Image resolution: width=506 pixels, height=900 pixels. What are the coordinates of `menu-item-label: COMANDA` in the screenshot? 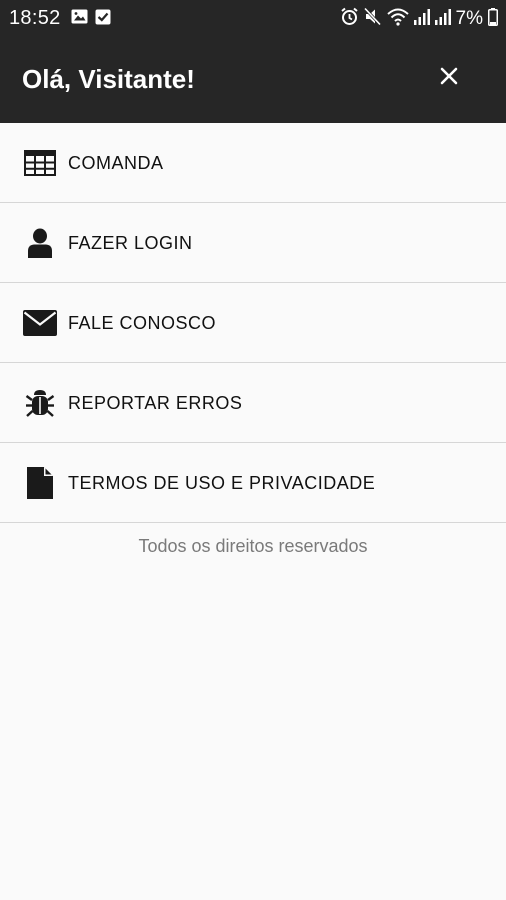 It's located at (116, 162).